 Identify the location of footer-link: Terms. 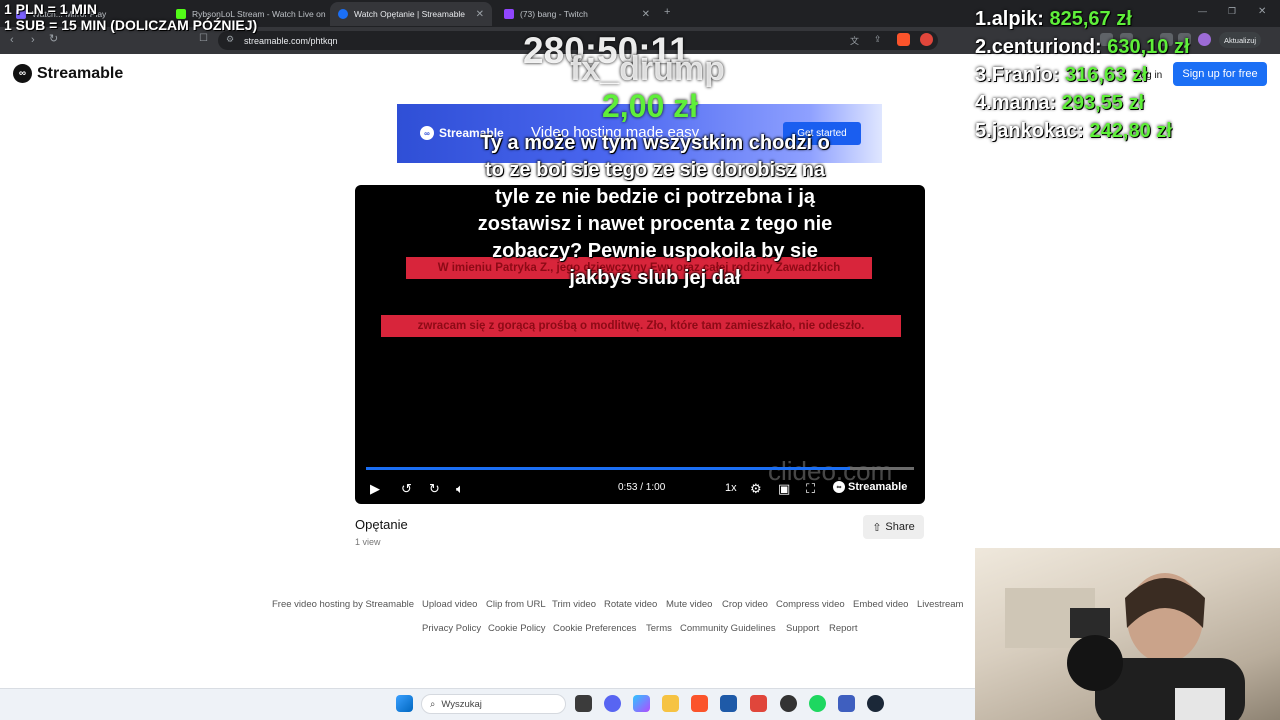
(659, 628).